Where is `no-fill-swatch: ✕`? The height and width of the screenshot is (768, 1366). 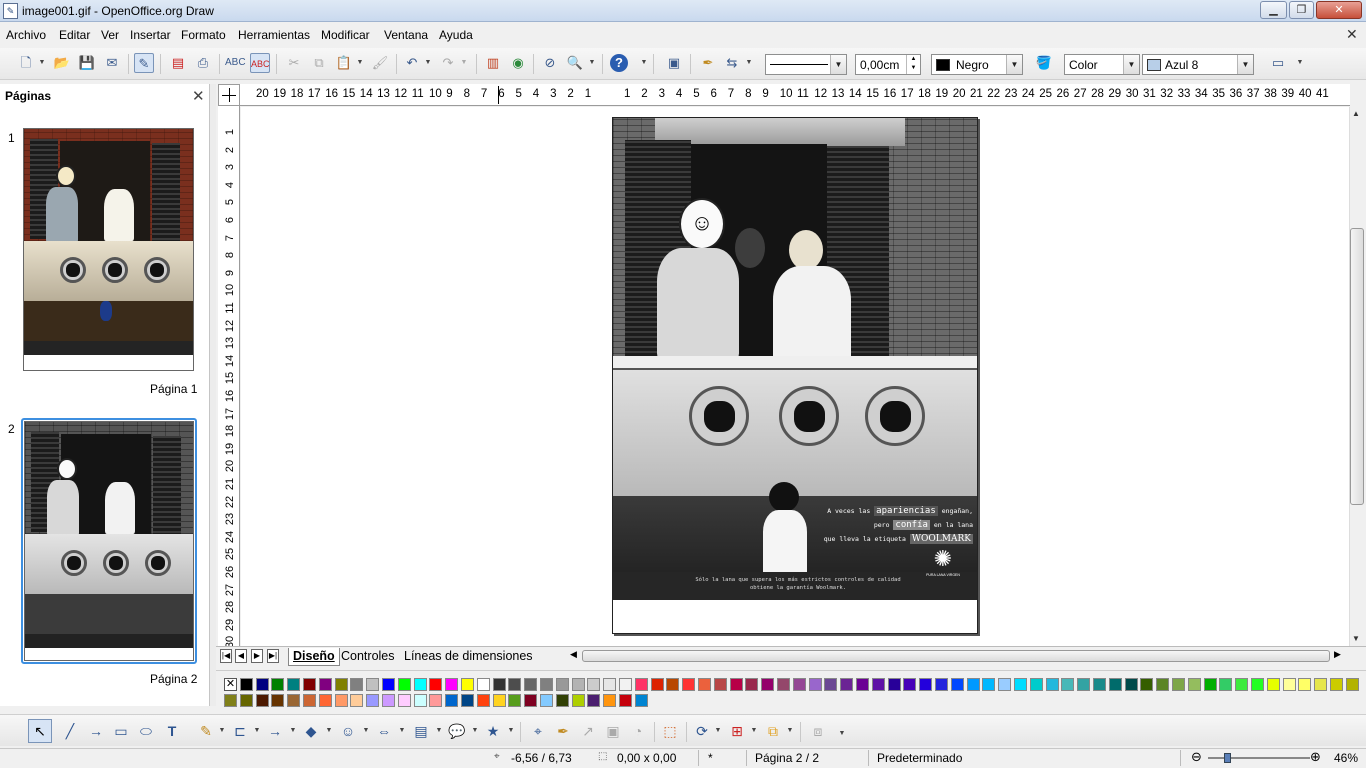 no-fill-swatch: ✕ is located at coordinates (230, 684).